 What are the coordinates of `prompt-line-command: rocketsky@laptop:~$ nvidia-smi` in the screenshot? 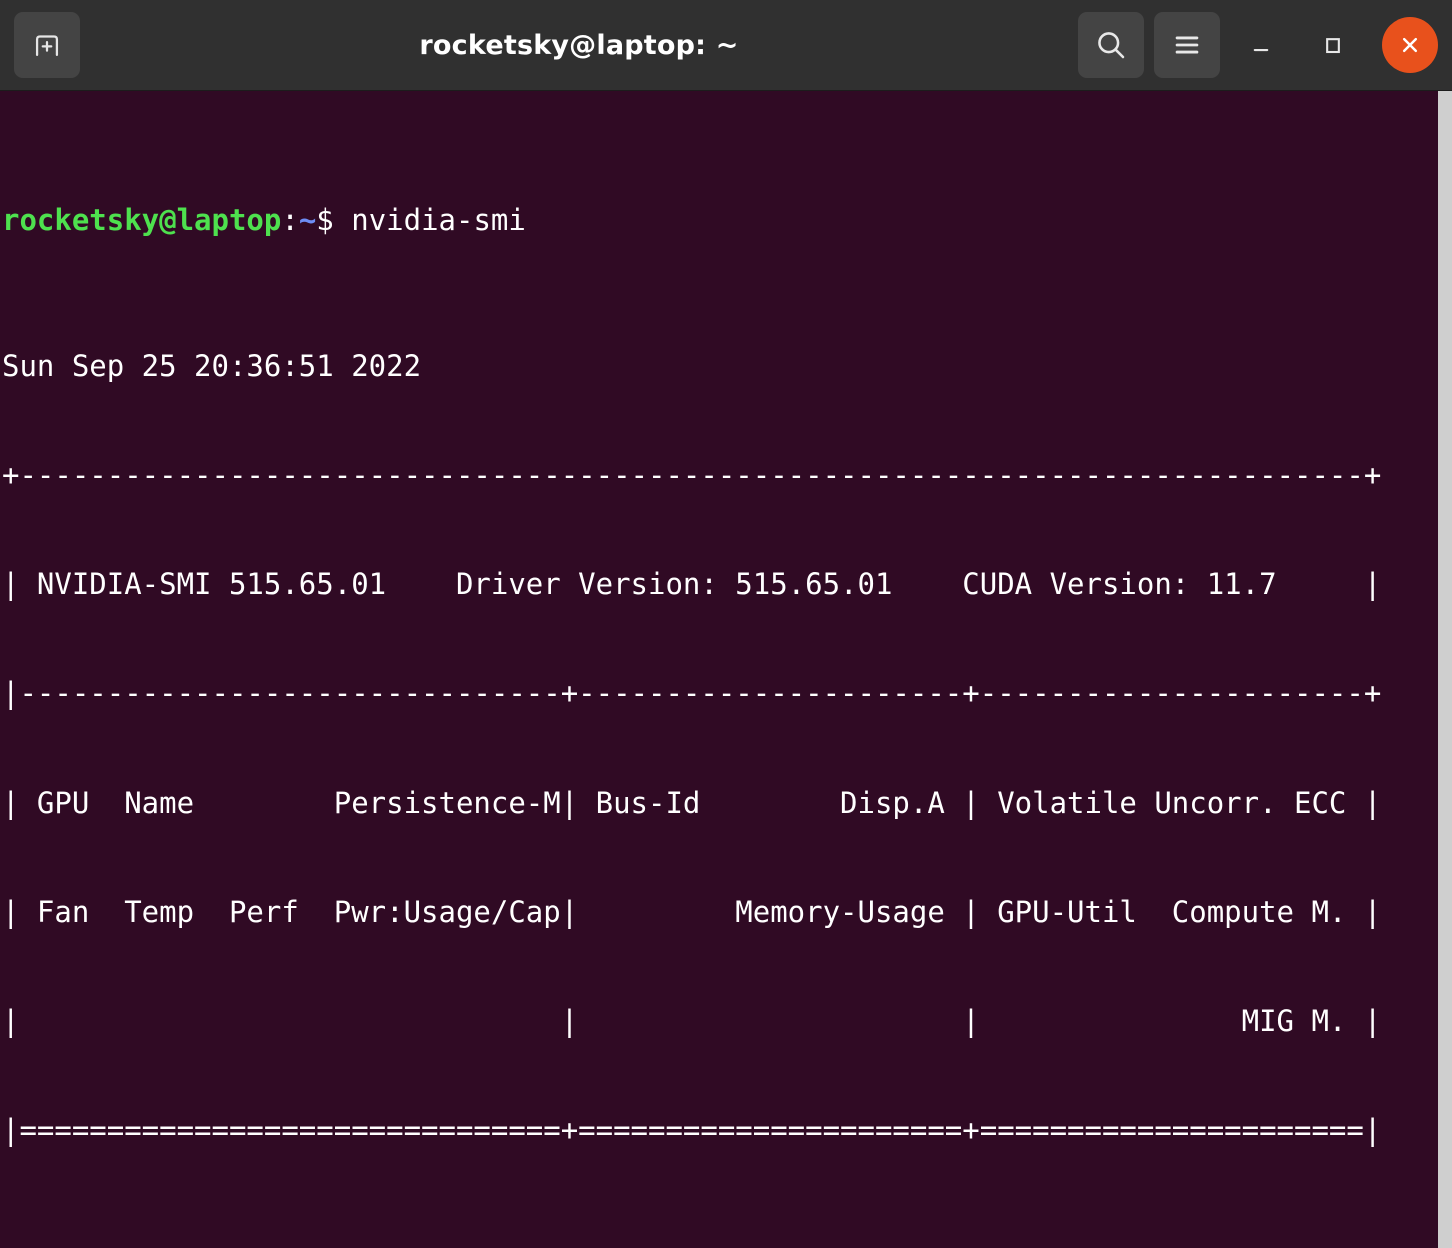 It's located at (691, 220).